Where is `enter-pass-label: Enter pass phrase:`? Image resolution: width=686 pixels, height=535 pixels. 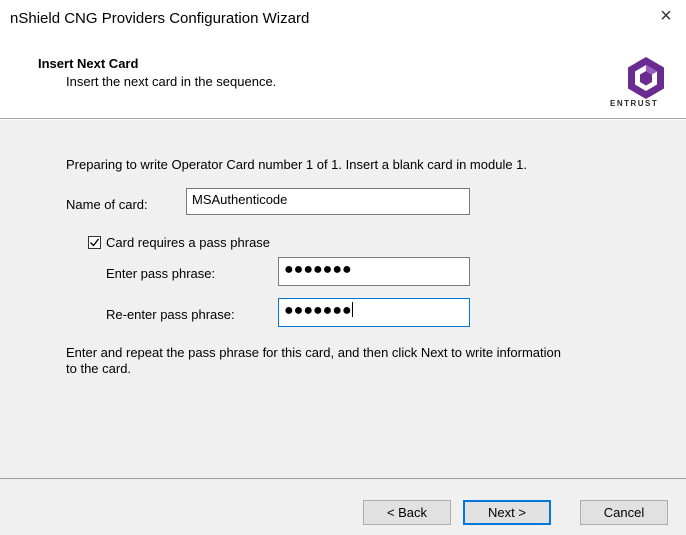
enter-pass-label: Enter pass phrase: is located at coordinates (161, 273).